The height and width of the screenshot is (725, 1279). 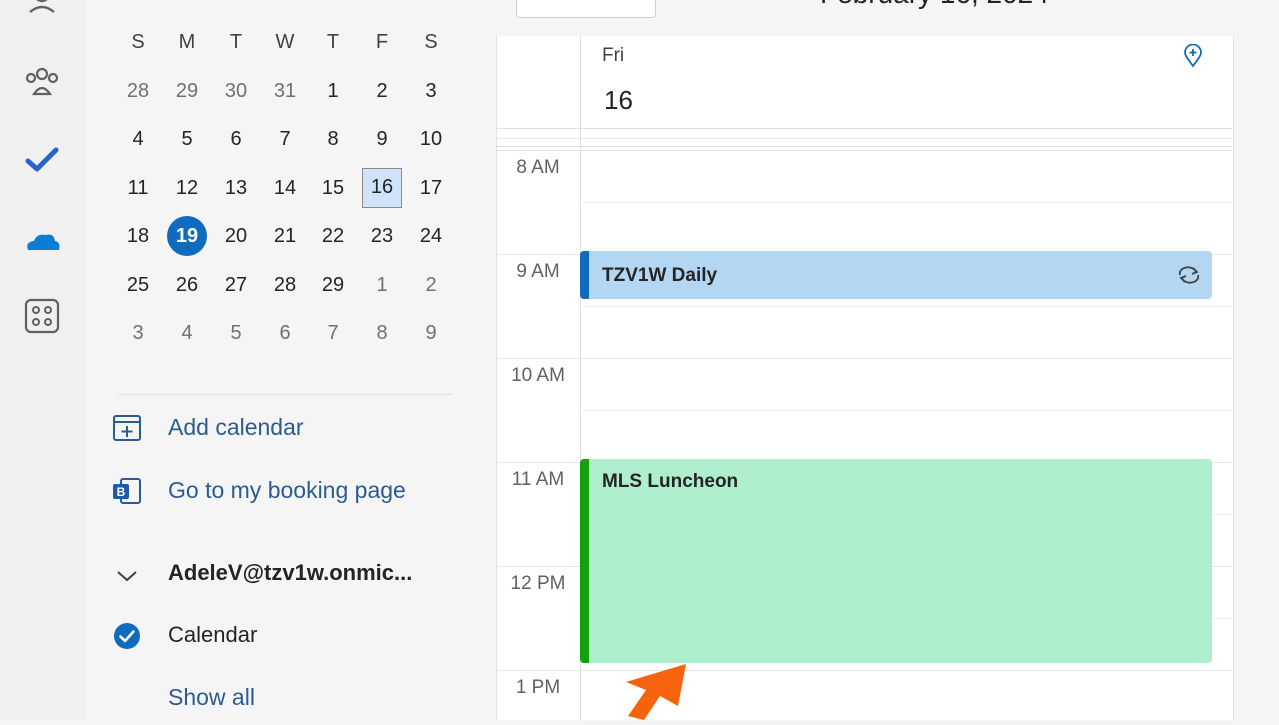 What do you see at coordinates (1189, 275) in the screenshot?
I see `recurring-icon` at bounding box center [1189, 275].